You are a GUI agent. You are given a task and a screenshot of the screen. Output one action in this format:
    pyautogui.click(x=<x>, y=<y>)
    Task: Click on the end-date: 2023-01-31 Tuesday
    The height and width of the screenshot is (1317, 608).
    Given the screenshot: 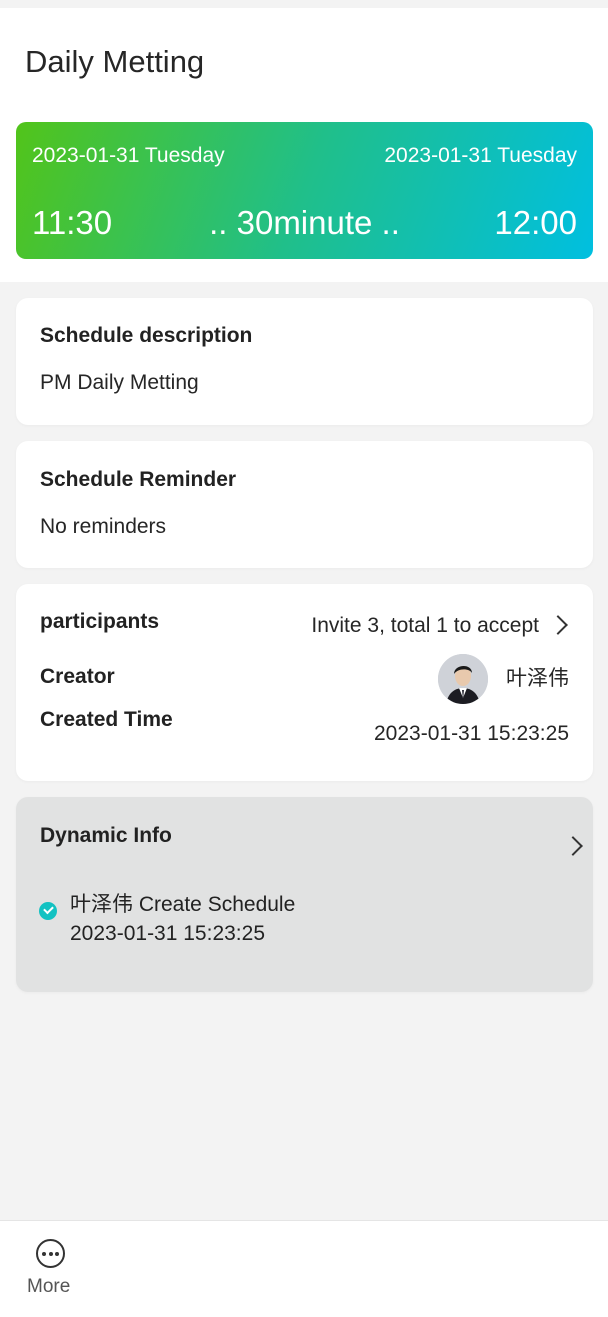 What is the action you would take?
    pyautogui.click(x=480, y=155)
    